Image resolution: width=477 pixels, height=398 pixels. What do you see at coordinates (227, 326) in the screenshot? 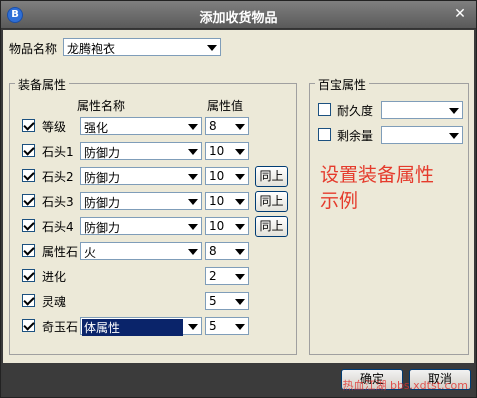
I see `row-jade-value-select: 5` at bounding box center [227, 326].